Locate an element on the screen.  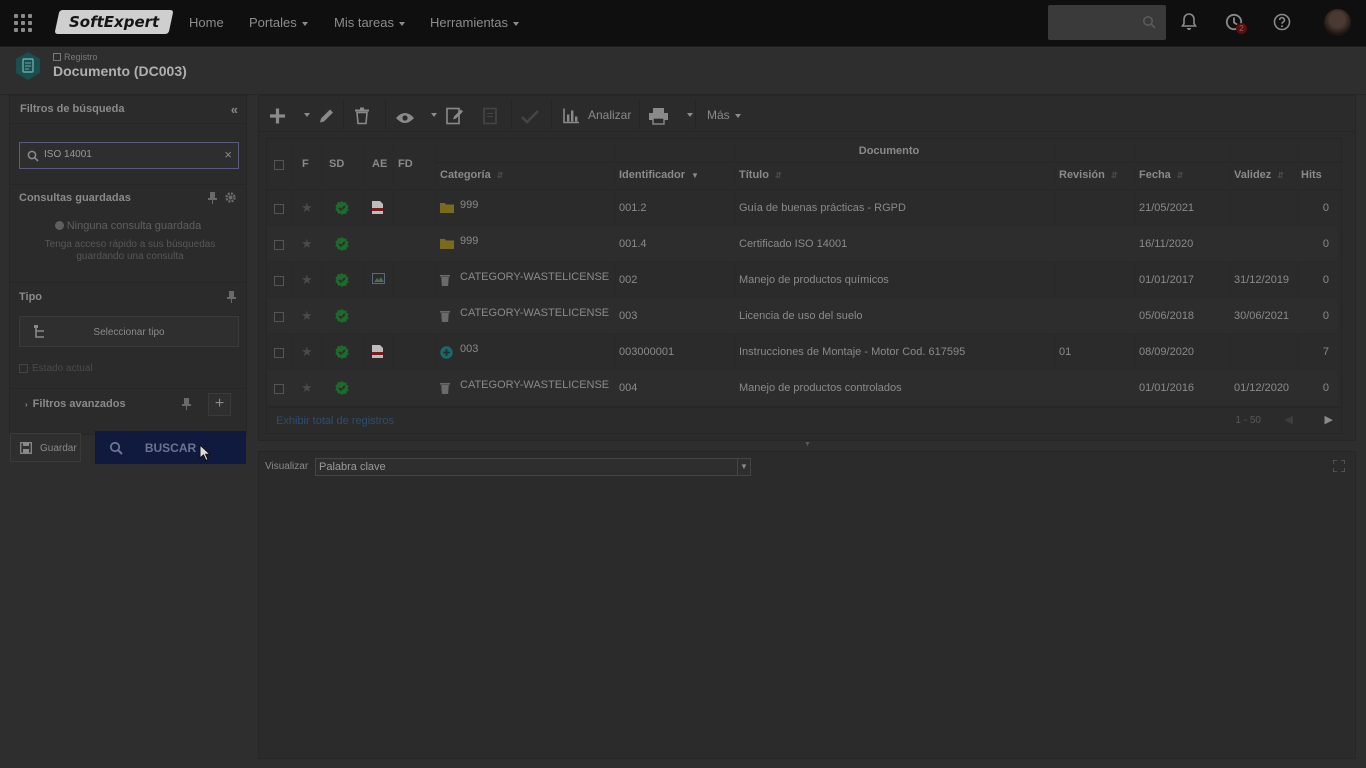
col-titulo: Título ⇵ is located at coordinates (760, 175).